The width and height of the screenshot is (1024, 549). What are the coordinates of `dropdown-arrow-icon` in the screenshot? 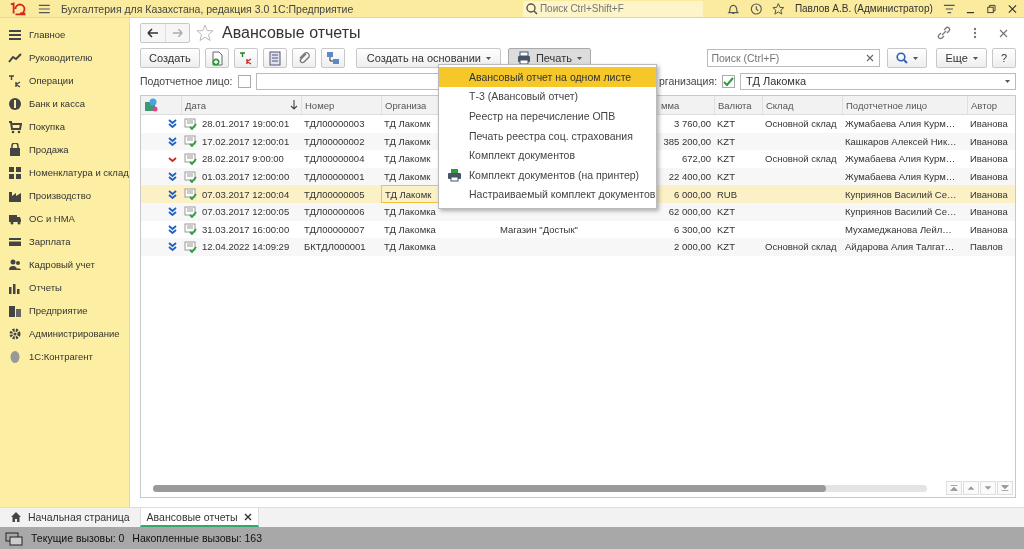 It's located at (1007, 81).